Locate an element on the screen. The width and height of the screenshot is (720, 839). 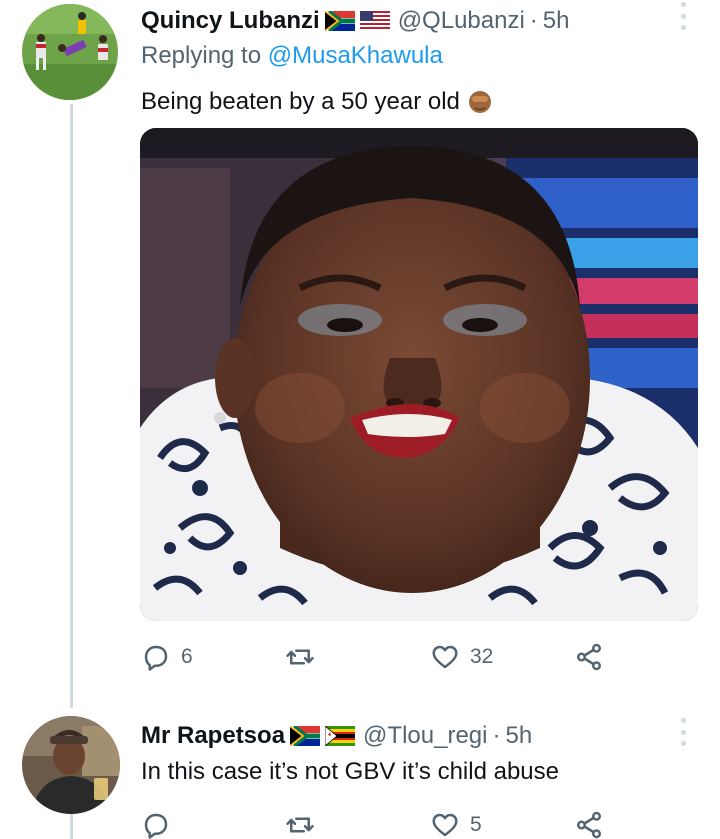
like-button: 5 is located at coordinates (456, 824).